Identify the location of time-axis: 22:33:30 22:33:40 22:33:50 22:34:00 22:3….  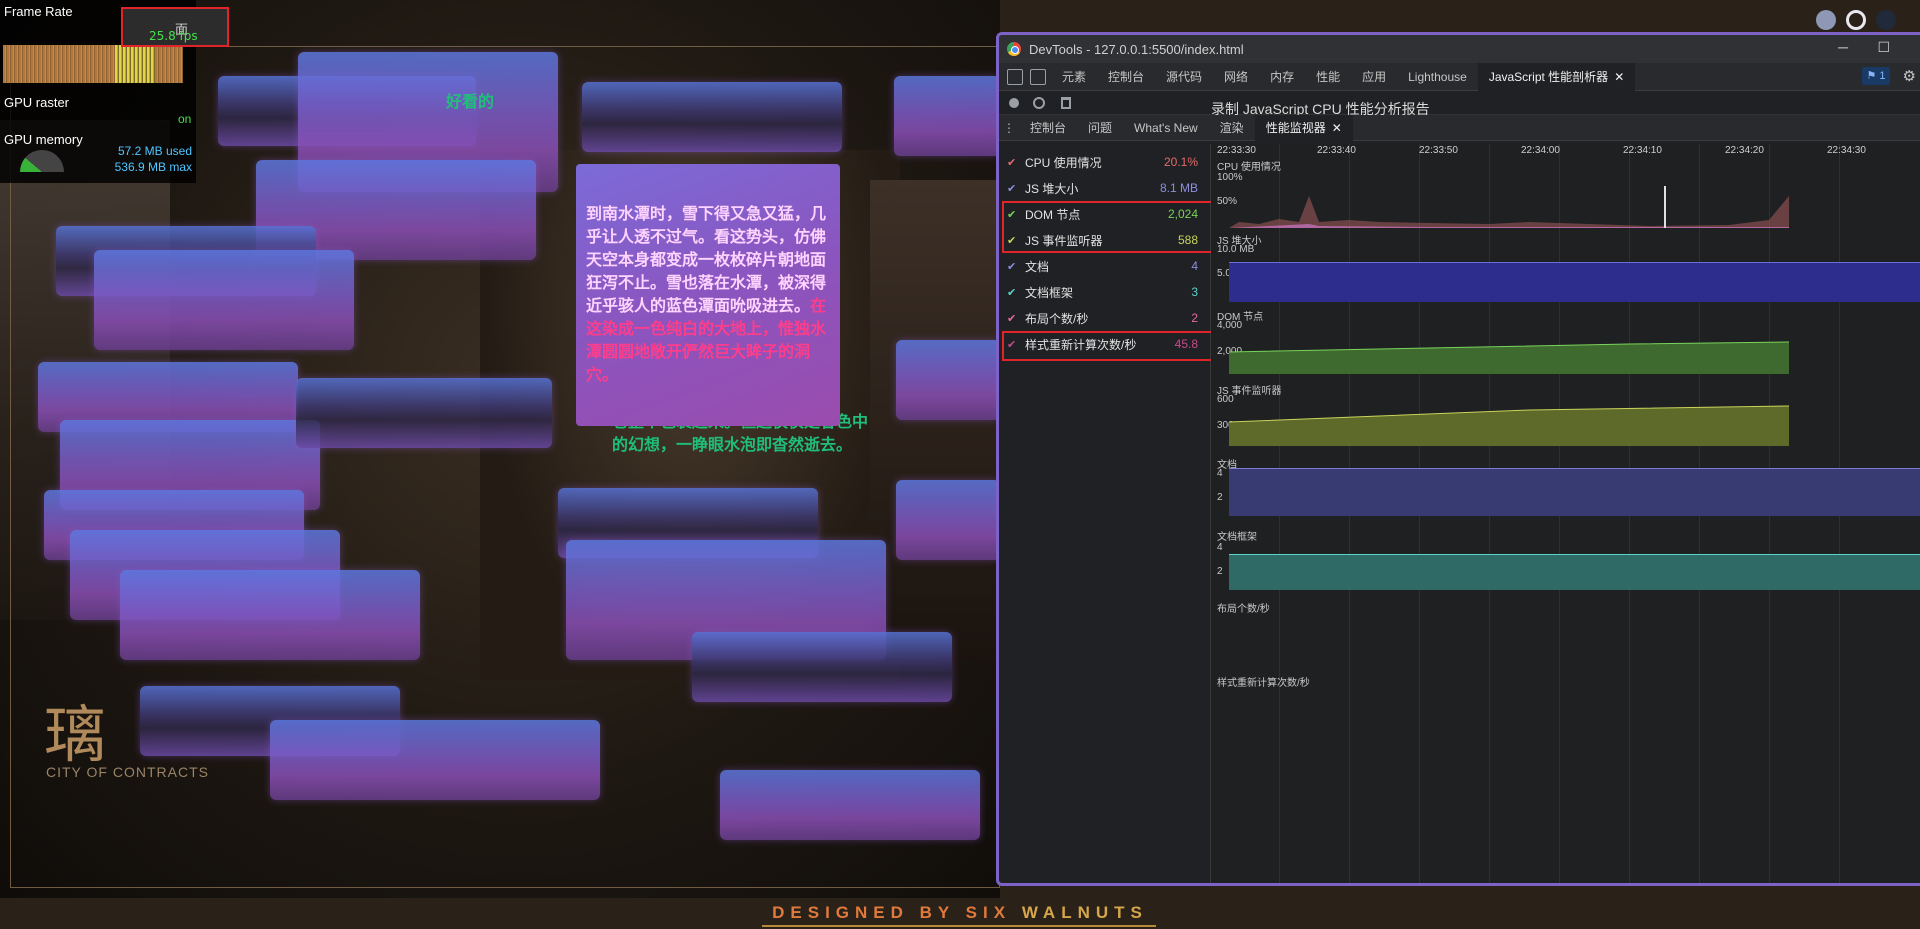
(1565, 151).